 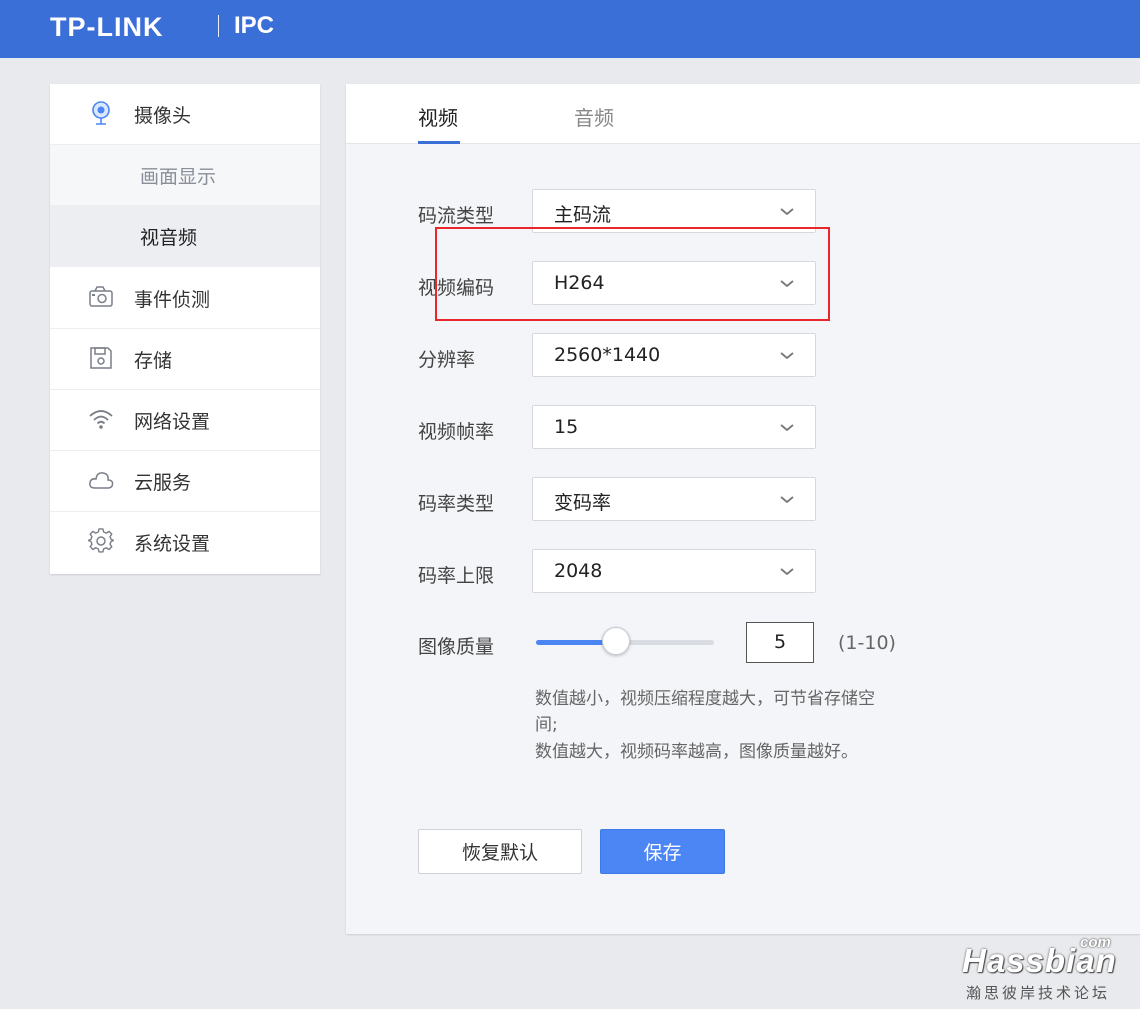 I want to click on tab-bar: 视频 音频, so click(x=743, y=114).